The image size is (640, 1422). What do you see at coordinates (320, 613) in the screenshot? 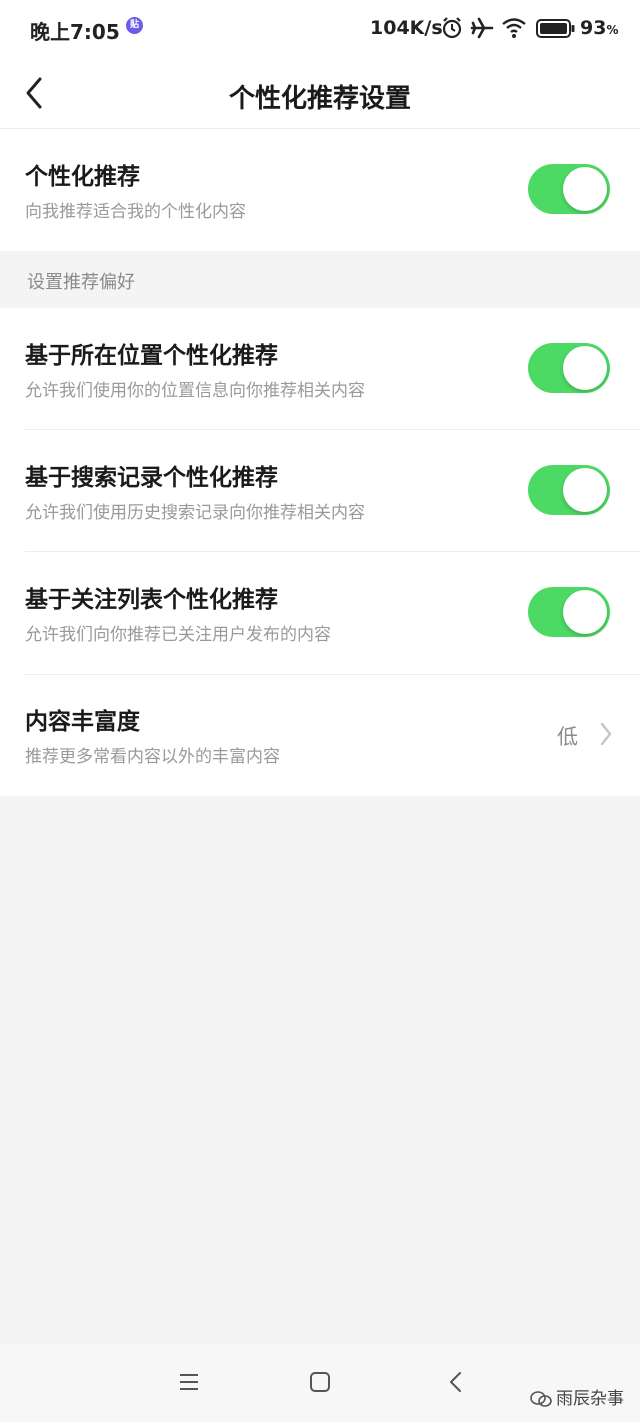
I see `setting-row-follow-list: 基于关注列表个性化推荐 允许我们向你推荐已关注用户发布的内容` at bounding box center [320, 613].